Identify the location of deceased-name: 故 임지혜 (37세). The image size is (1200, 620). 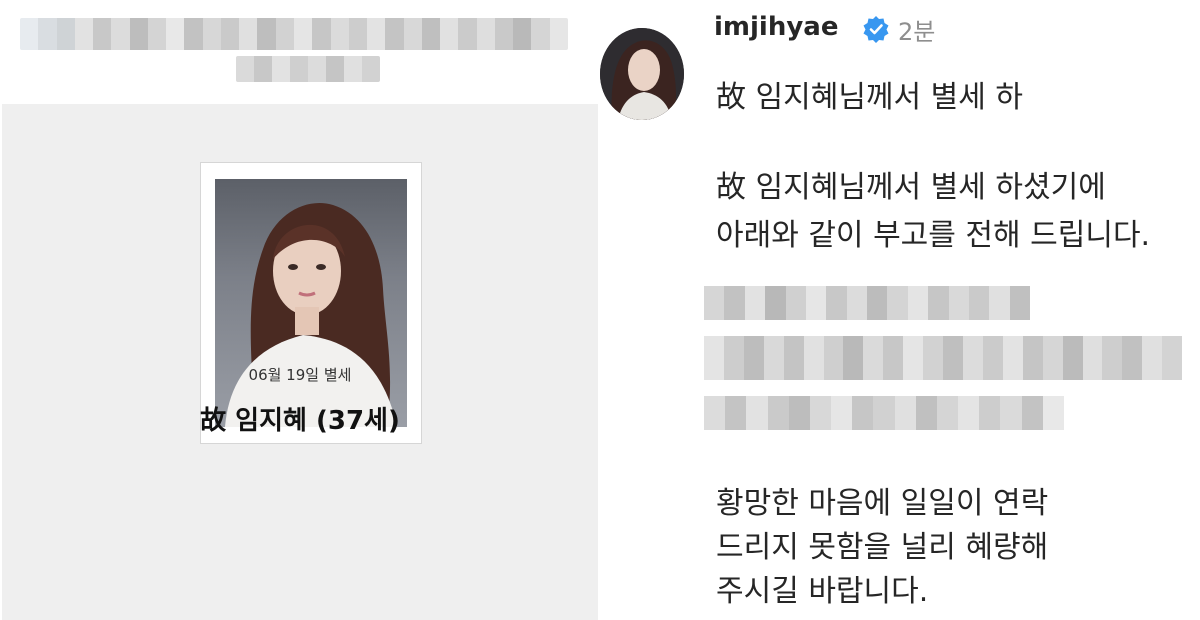
(300, 421).